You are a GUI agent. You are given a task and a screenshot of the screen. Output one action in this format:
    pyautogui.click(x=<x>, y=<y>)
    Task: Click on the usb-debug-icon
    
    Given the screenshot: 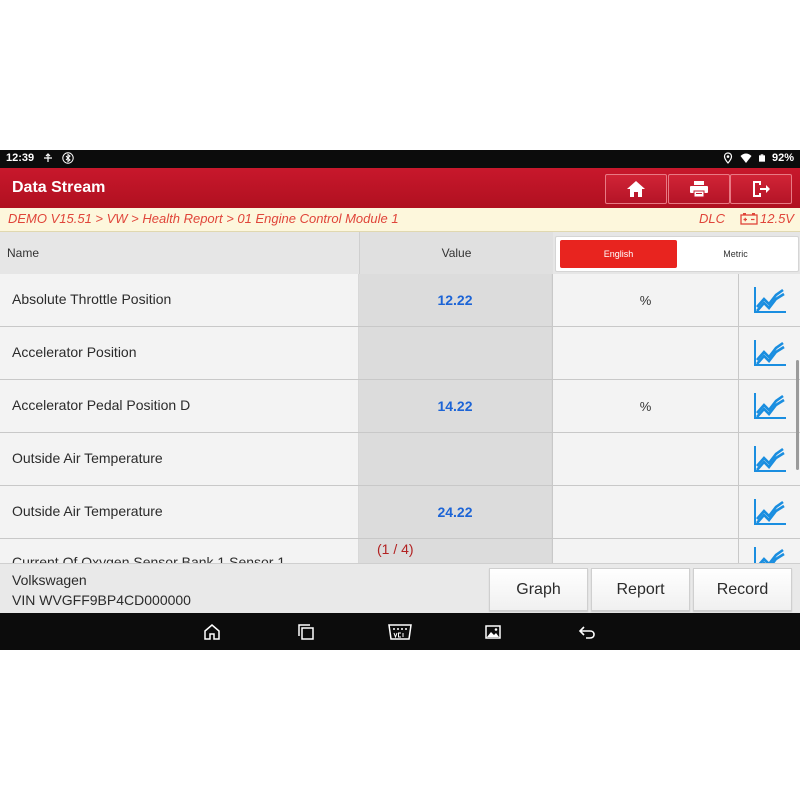 What is the action you would take?
    pyautogui.click(x=48, y=157)
    